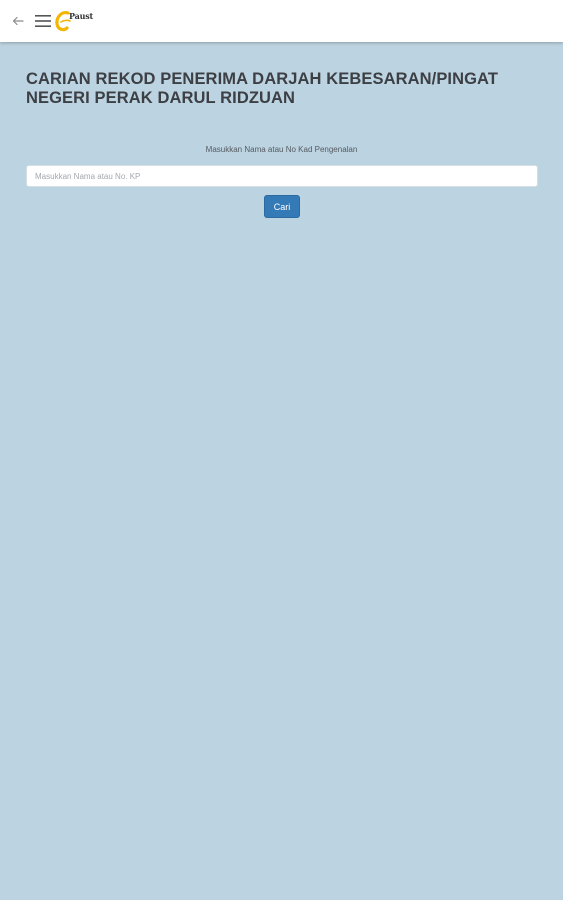  I want to click on arrow-left-icon, so click(18, 21).